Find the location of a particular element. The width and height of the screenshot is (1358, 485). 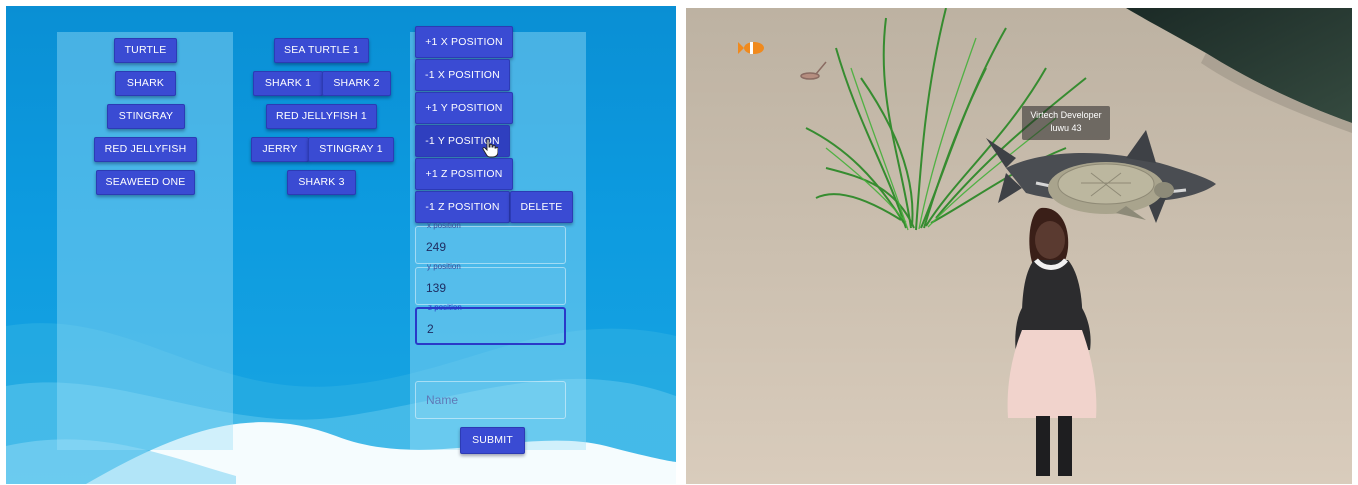

z-minus-button: -1 Z POSITION is located at coordinates (462, 207).